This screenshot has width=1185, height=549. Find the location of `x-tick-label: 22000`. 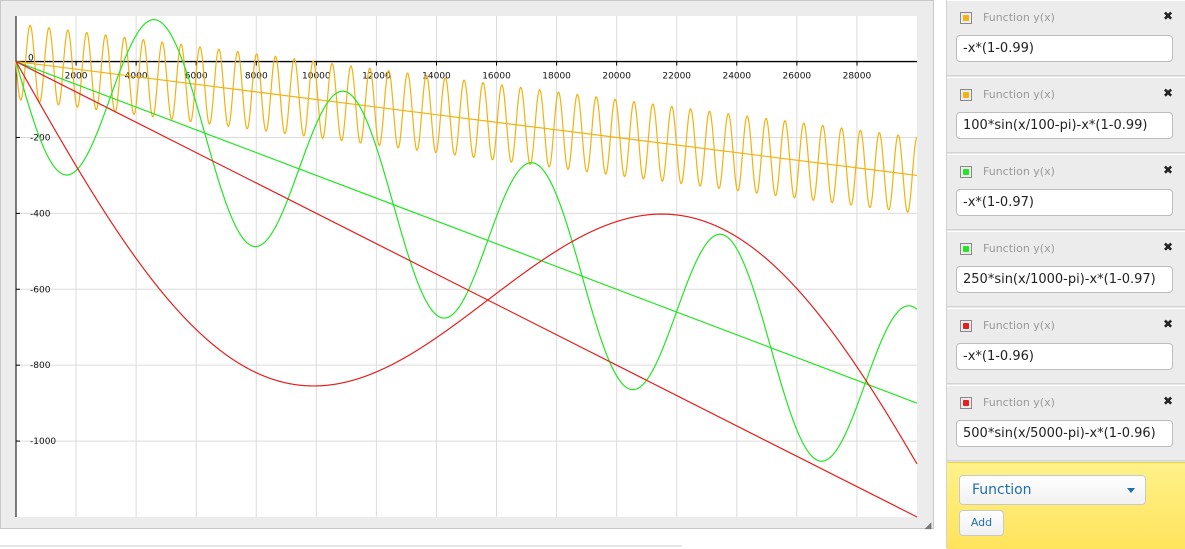

x-tick-label: 22000 is located at coordinates (676, 77).